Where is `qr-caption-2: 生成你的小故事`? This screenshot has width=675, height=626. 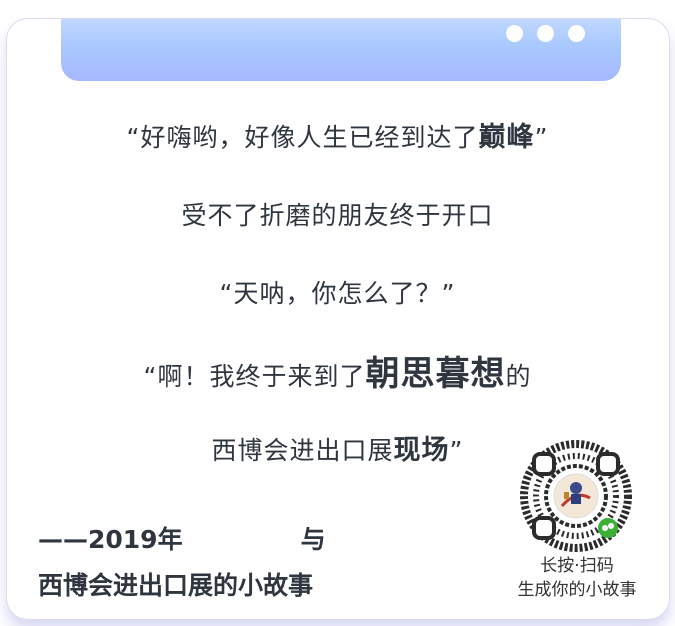
qr-caption-2: 生成你的小故事 is located at coordinates (577, 590).